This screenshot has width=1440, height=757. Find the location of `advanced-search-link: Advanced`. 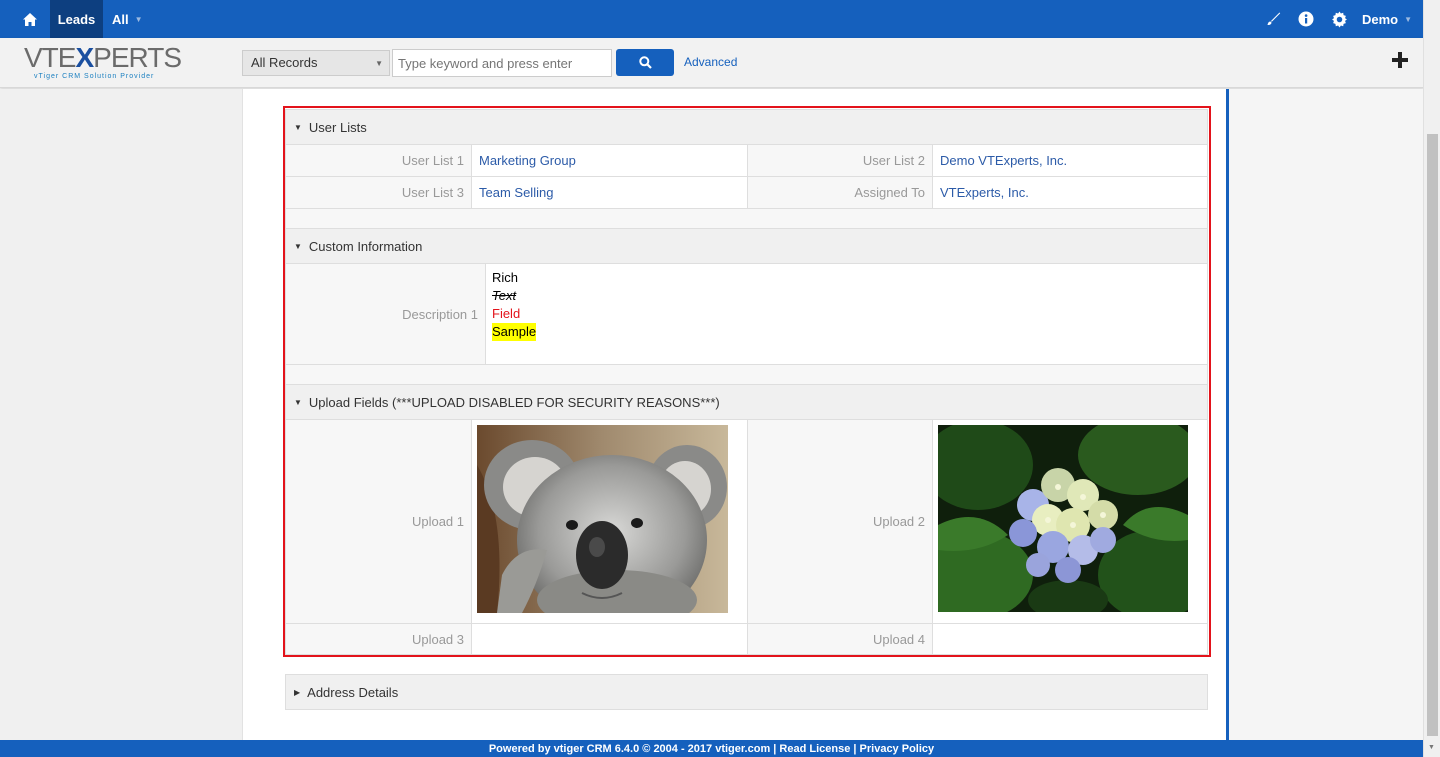

advanced-search-link: Advanced is located at coordinates (710, 62).